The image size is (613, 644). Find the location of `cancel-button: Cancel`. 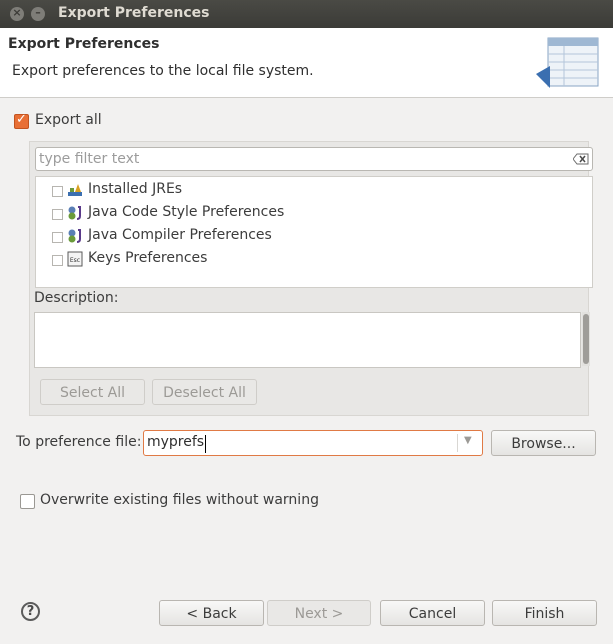

cancel-button: Cancel is located at coordinates (432, 613).